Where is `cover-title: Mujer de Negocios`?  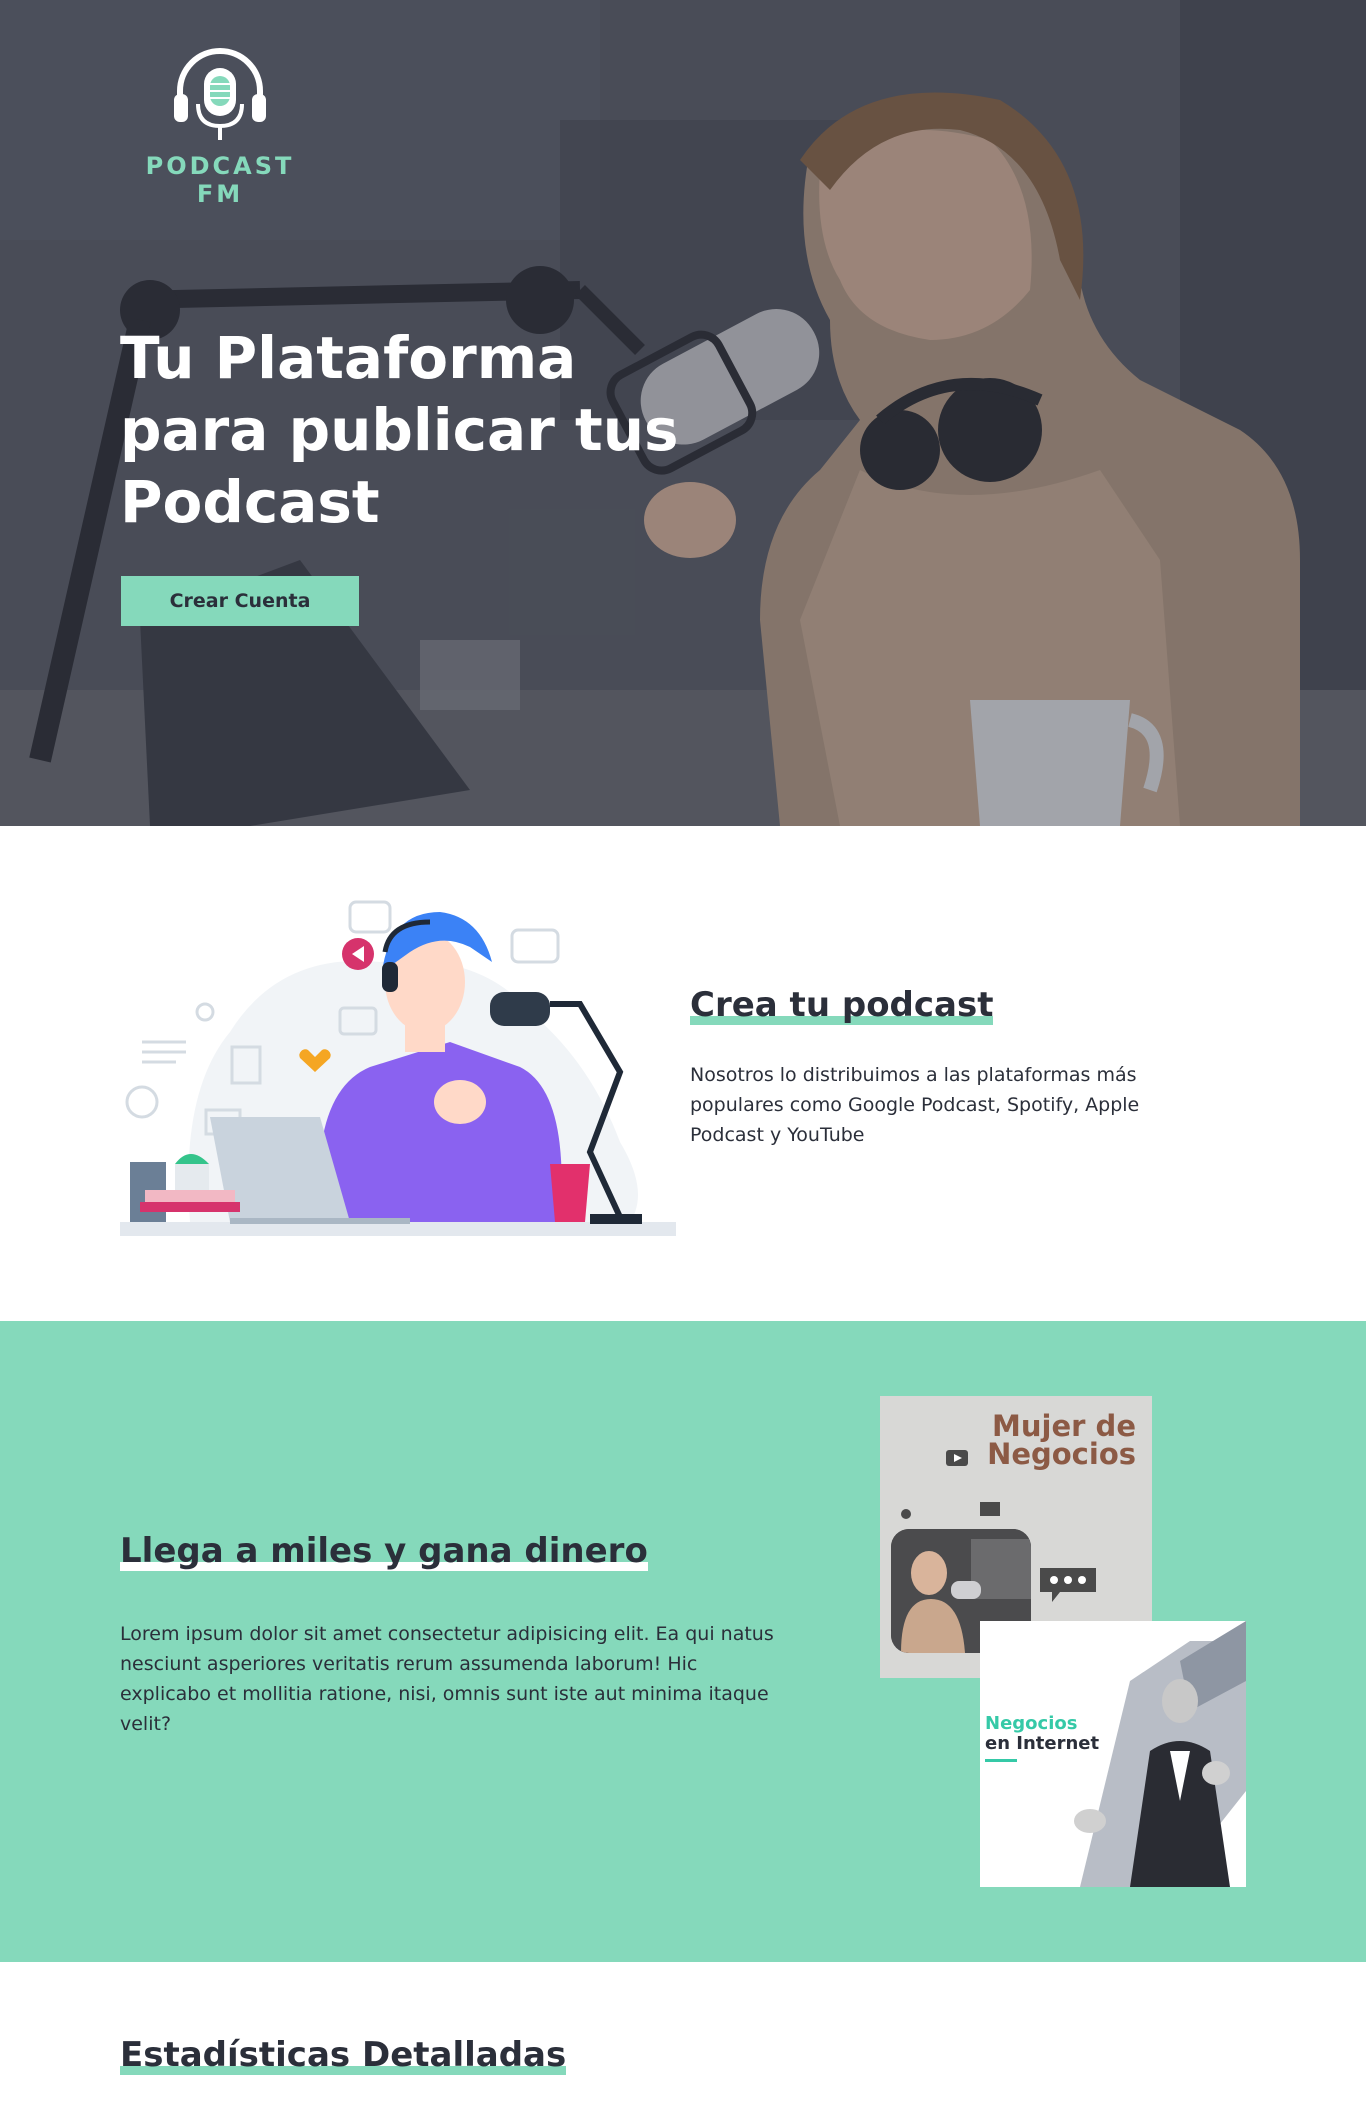
cover-title: Mujer de Negocios is located at coordinates (1061, 1440).